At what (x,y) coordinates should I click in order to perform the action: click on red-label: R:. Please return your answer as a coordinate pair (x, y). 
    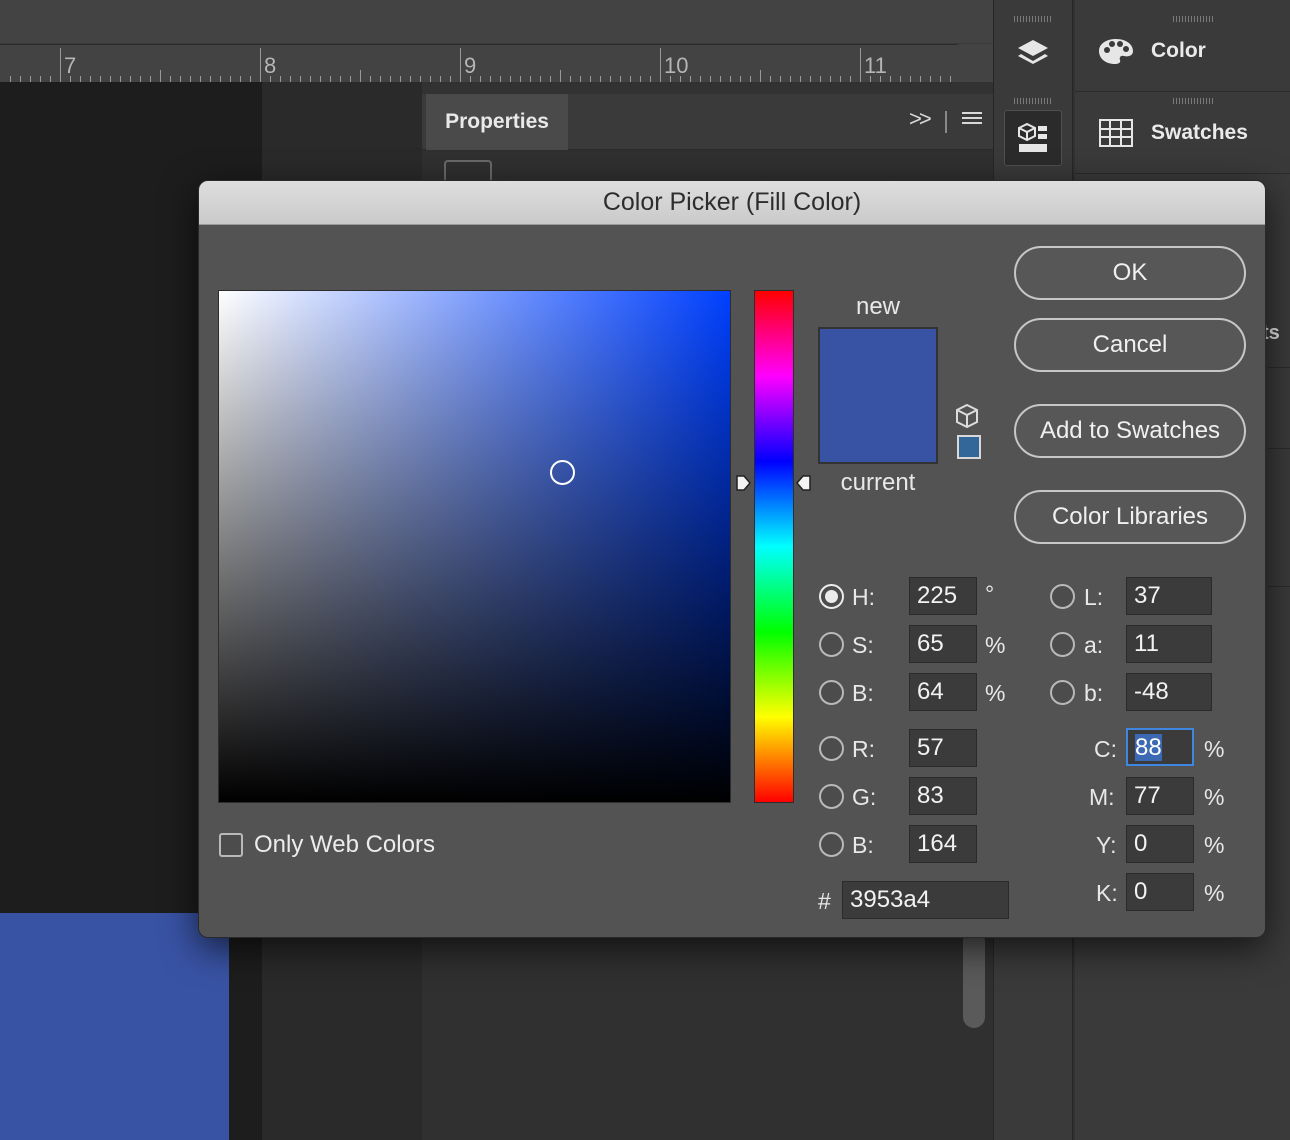
    Looking at the image, I should click on (863, 749).